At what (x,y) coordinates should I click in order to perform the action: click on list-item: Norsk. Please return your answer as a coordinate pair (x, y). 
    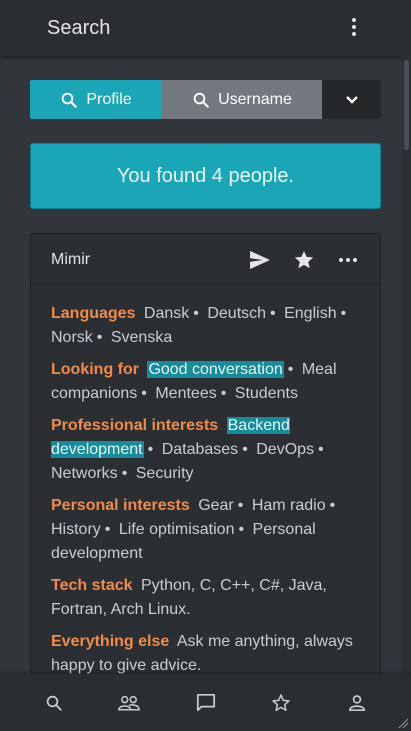
    Looking at the image, I should click on (72, 337).